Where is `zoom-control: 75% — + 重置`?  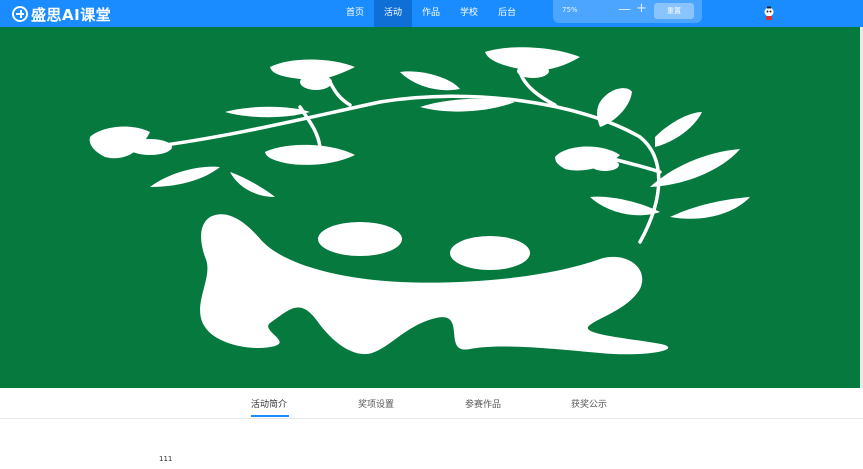 zoom-control: 75% — + 重置 is located at coordinates (627, 11).